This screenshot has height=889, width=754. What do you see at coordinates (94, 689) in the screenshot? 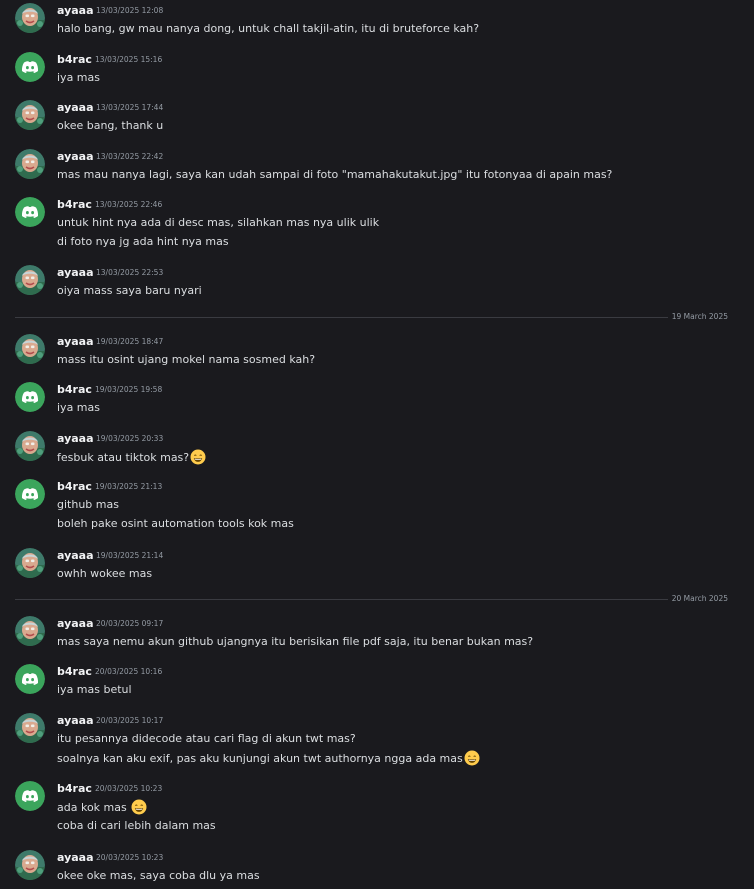
I see `message-text: iya mas betul` at bounding box center [94, 689].